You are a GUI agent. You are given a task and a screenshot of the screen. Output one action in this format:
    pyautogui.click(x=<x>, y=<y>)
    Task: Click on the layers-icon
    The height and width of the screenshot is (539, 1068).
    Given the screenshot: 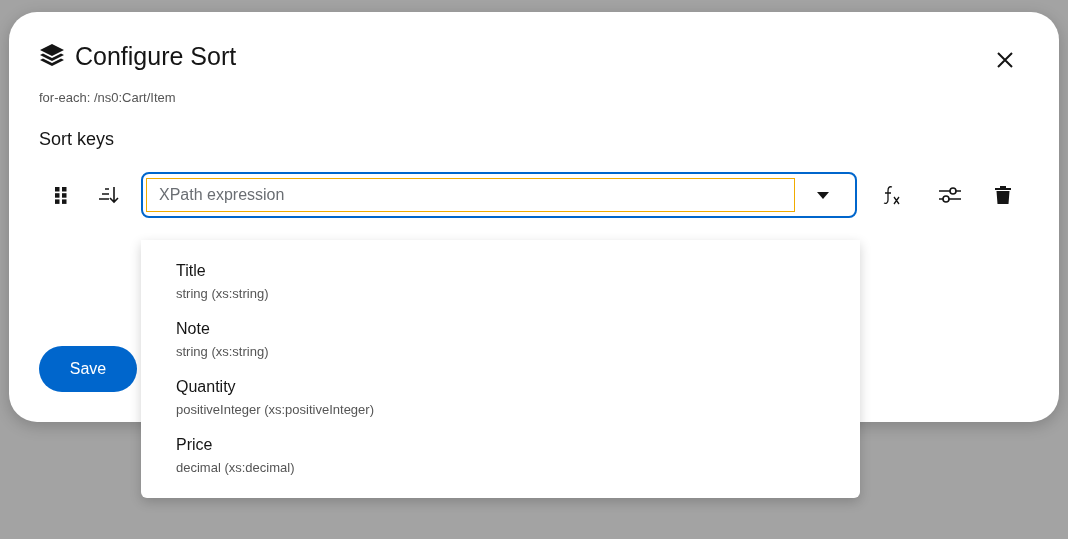 What is the action you would take?
    pyautogui.click(x=52, y=56)
    